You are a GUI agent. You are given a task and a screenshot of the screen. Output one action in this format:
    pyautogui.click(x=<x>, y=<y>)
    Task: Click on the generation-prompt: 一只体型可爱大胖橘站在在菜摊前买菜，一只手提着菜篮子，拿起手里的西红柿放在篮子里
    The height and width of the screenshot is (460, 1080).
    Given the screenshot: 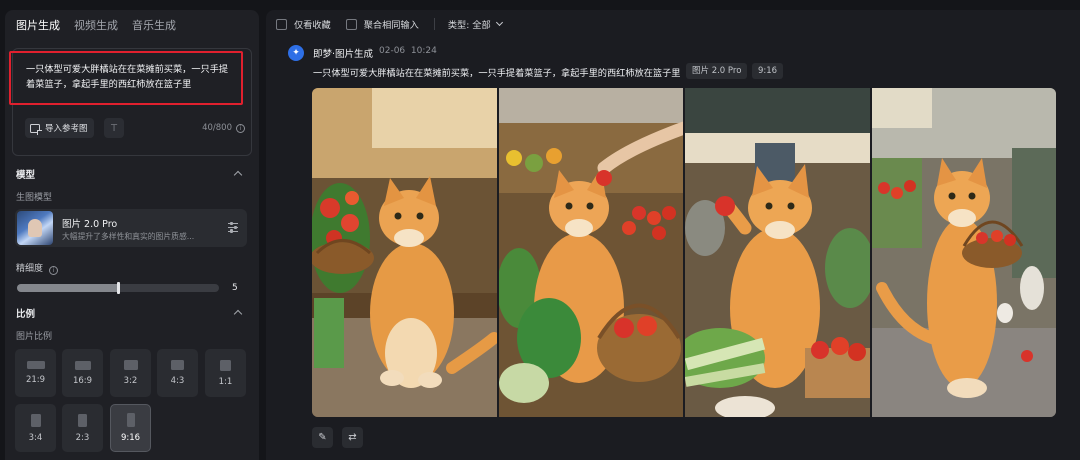 What is the action you would take?
    pyautogui.click(x=497, y=73)
    